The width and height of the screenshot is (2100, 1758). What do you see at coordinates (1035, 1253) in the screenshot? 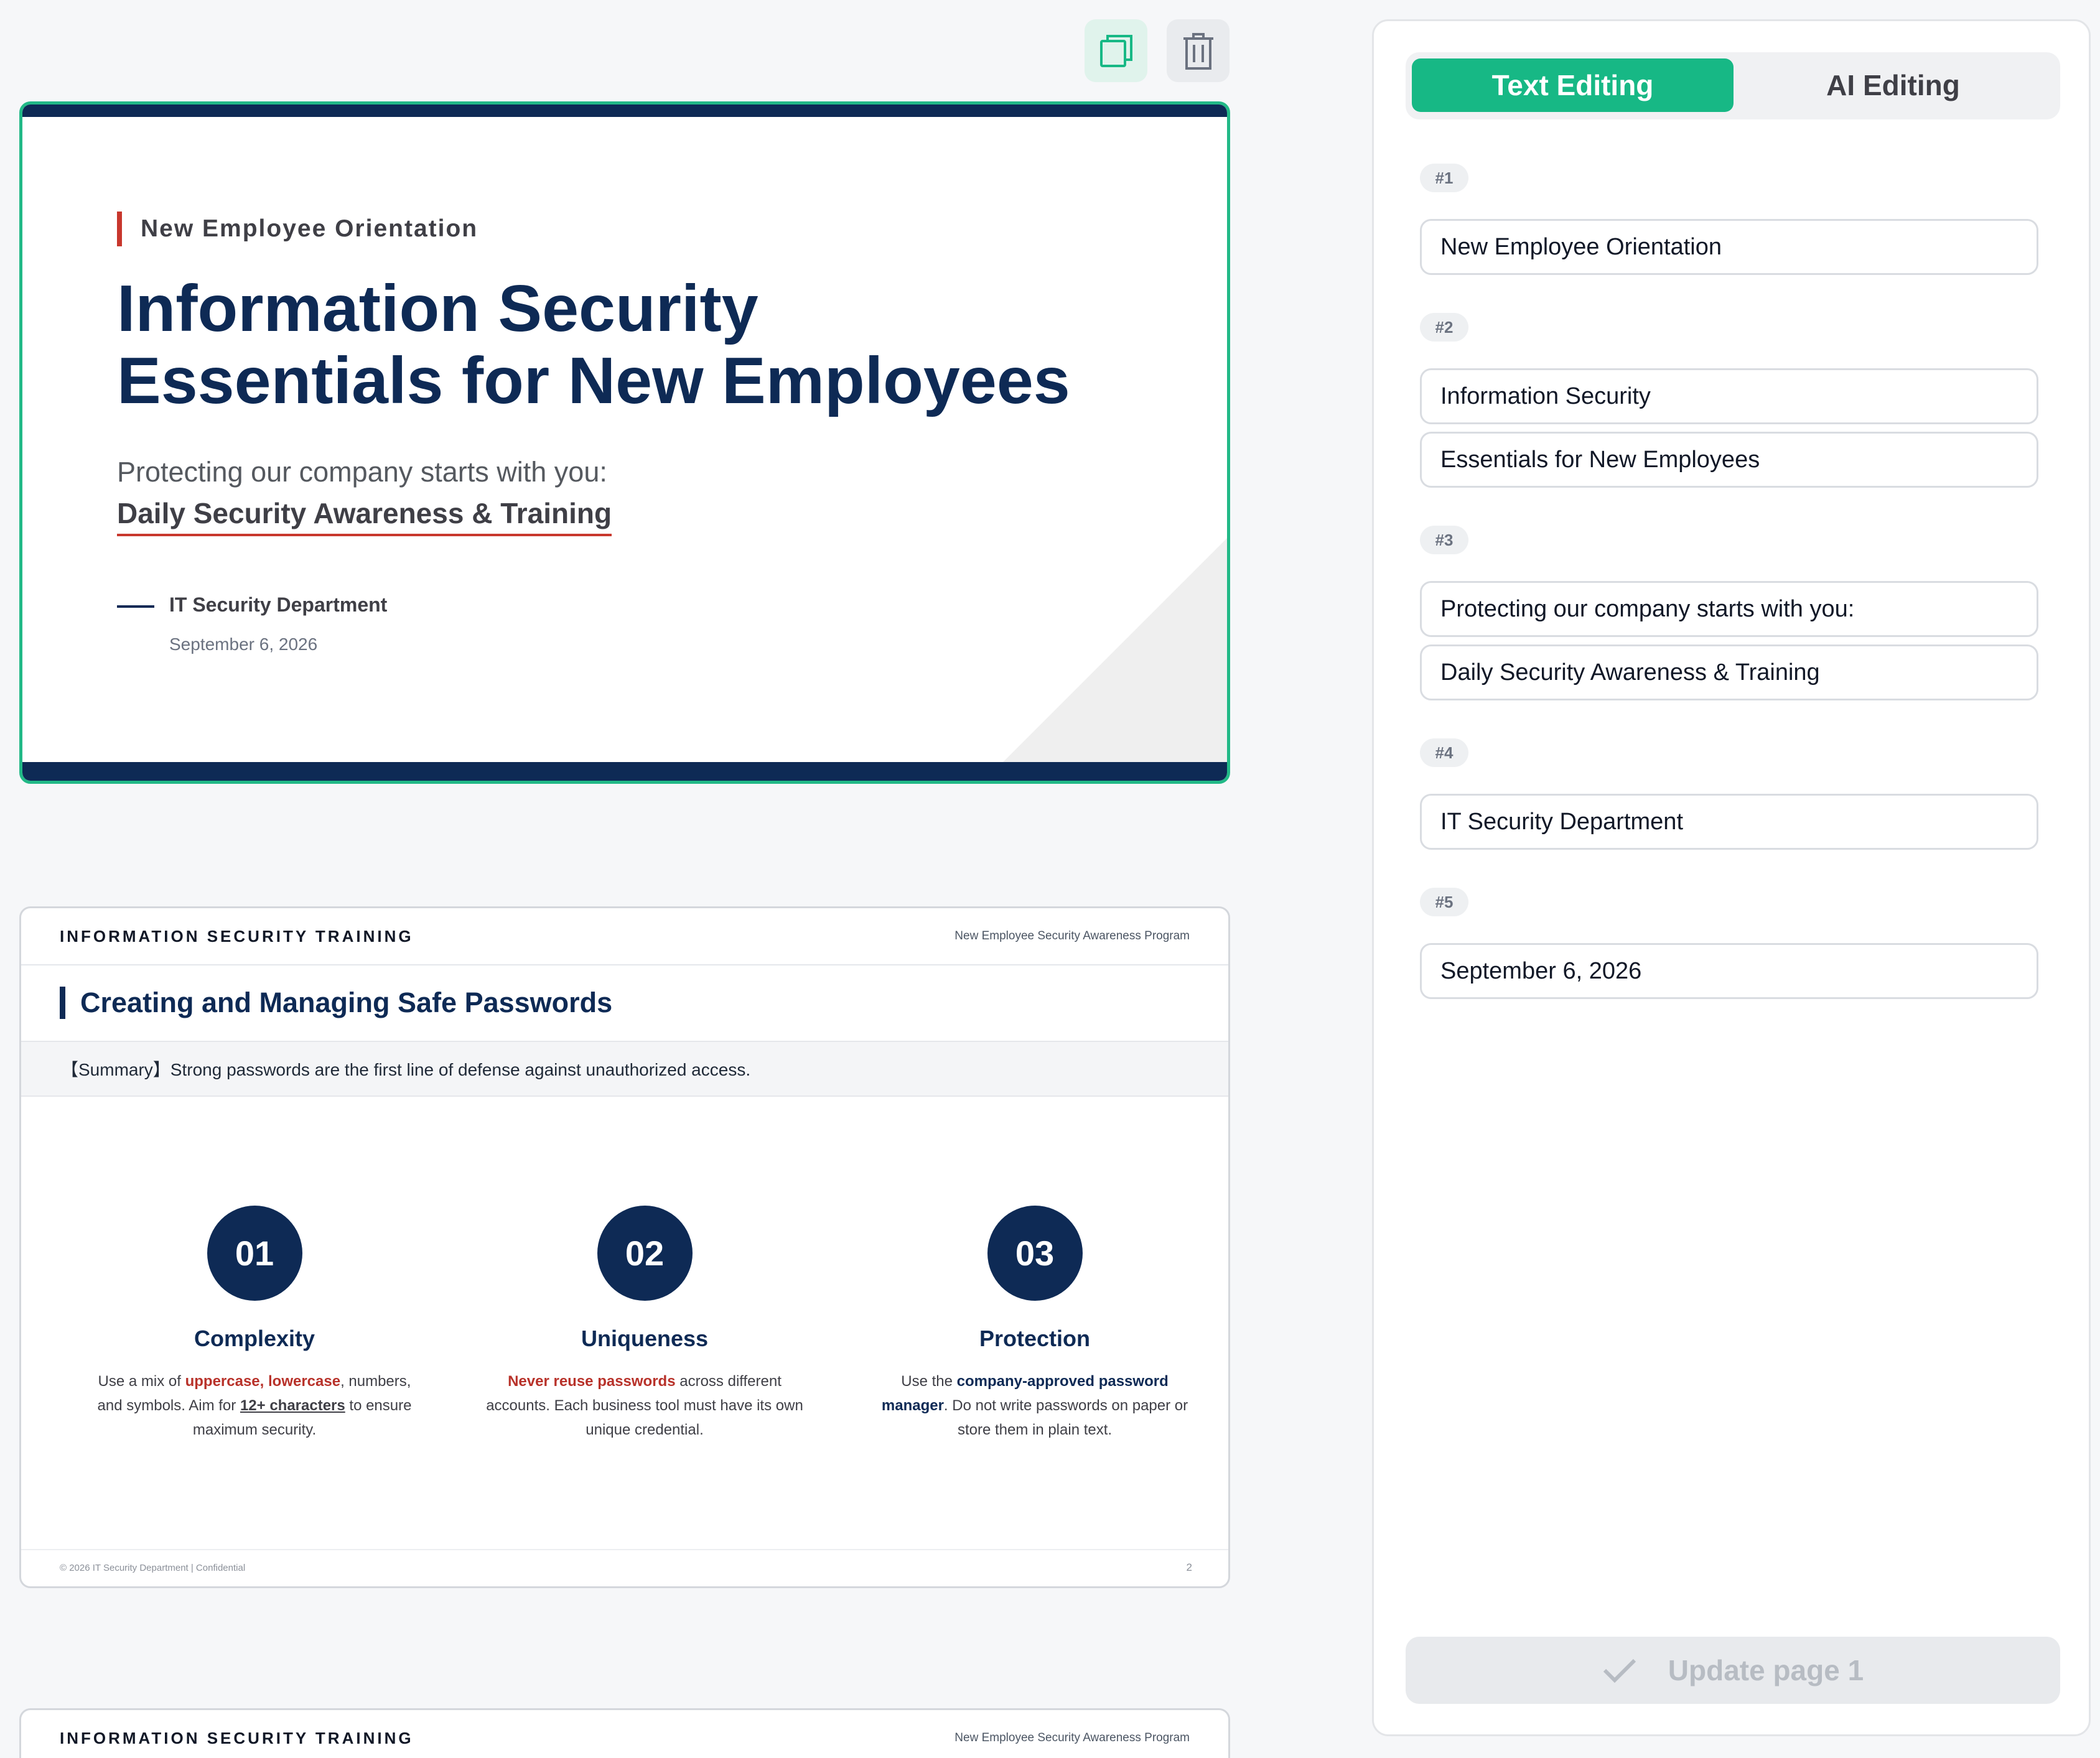
I see `step-number-badge: 03` at bounding box center [1035, 1253].